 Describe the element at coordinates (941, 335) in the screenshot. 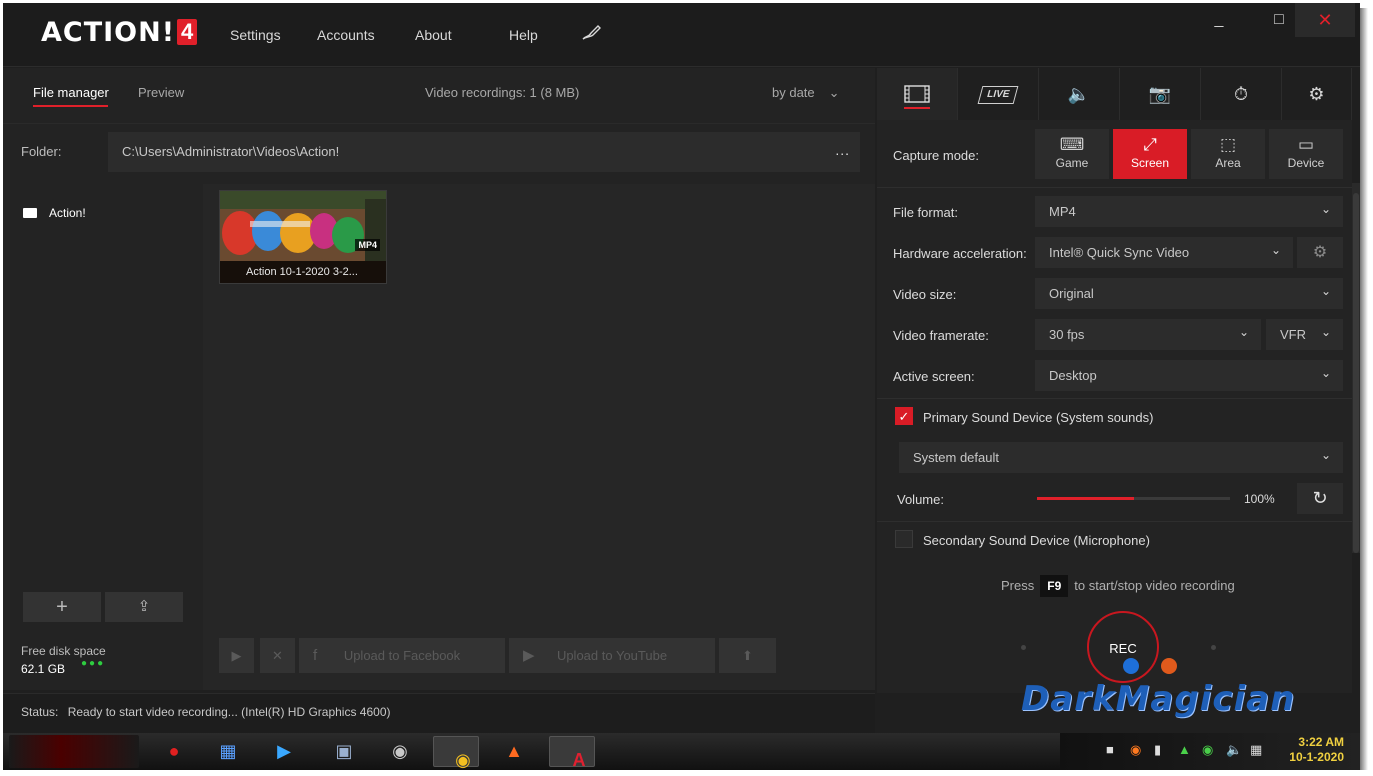

I see `framerate-label: Video framerate:` at that location.